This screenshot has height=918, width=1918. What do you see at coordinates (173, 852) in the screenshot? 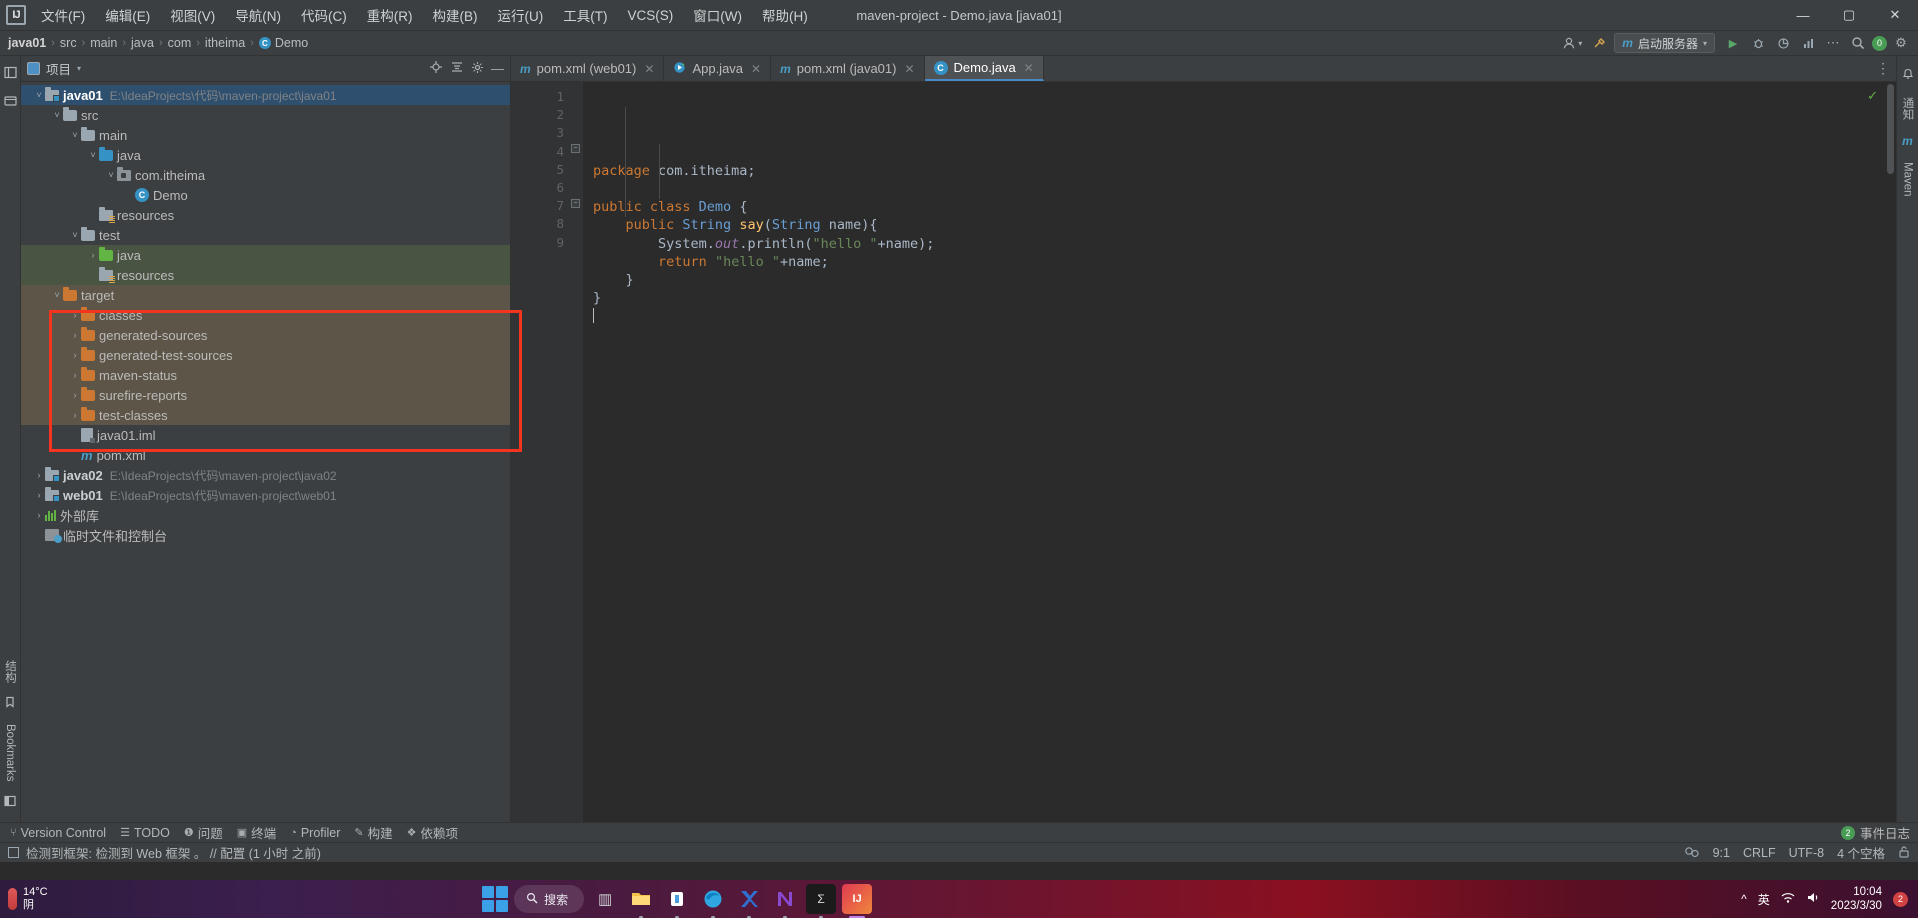
I see `status-message: 检测到框架: 检测到 Web 框架 。 // 配置 (1 小时 之前)` at bounding box center [173, 852].